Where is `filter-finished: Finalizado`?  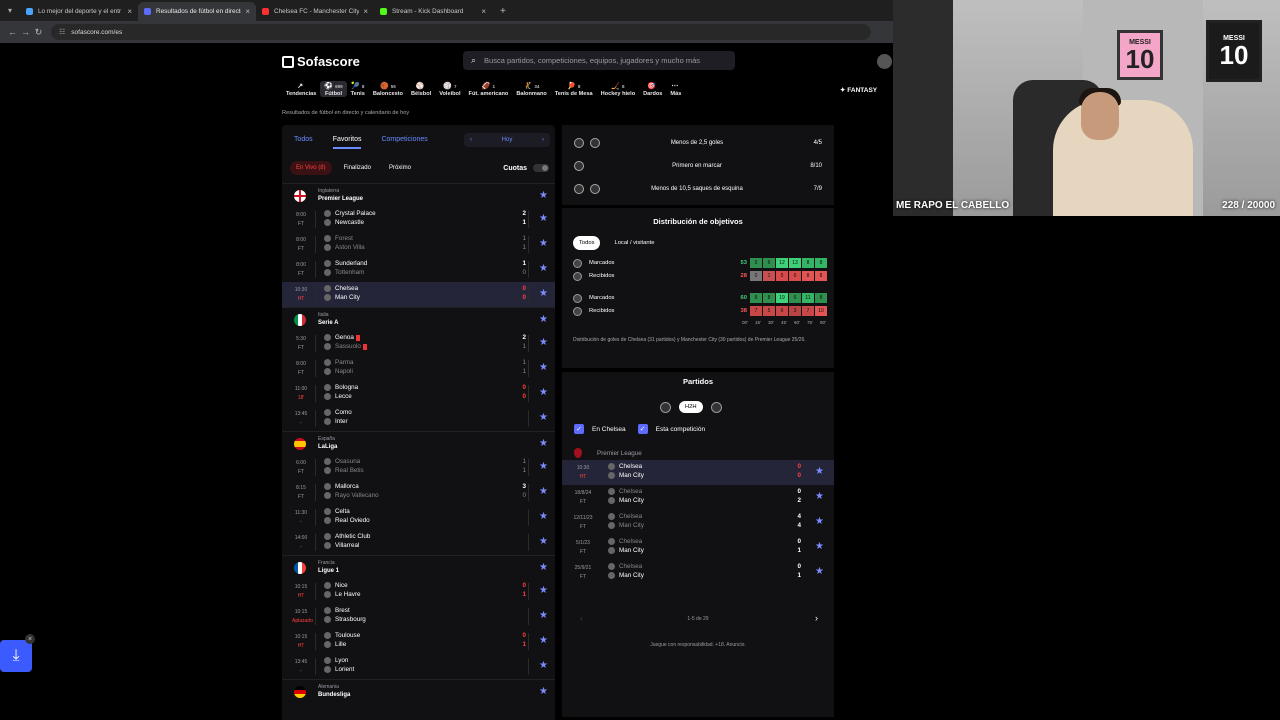
filter-finished: Finalizado is located at coordinates (357, 168).